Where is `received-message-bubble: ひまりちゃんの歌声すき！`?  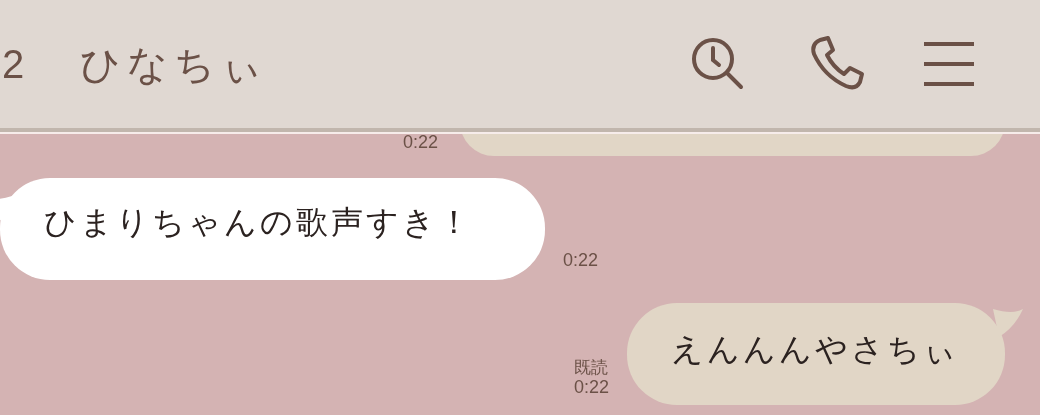 received-message-bubble: ひまりちゃんの歌声すき！ is located at coordinates (272, 229).